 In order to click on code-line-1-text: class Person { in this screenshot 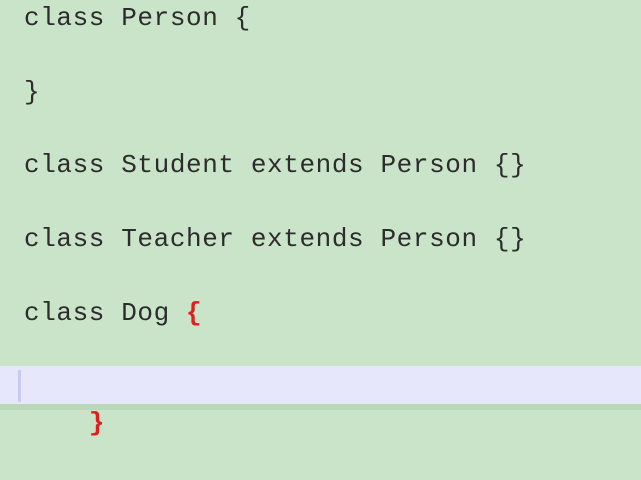, I will do `click(137, 18)`.